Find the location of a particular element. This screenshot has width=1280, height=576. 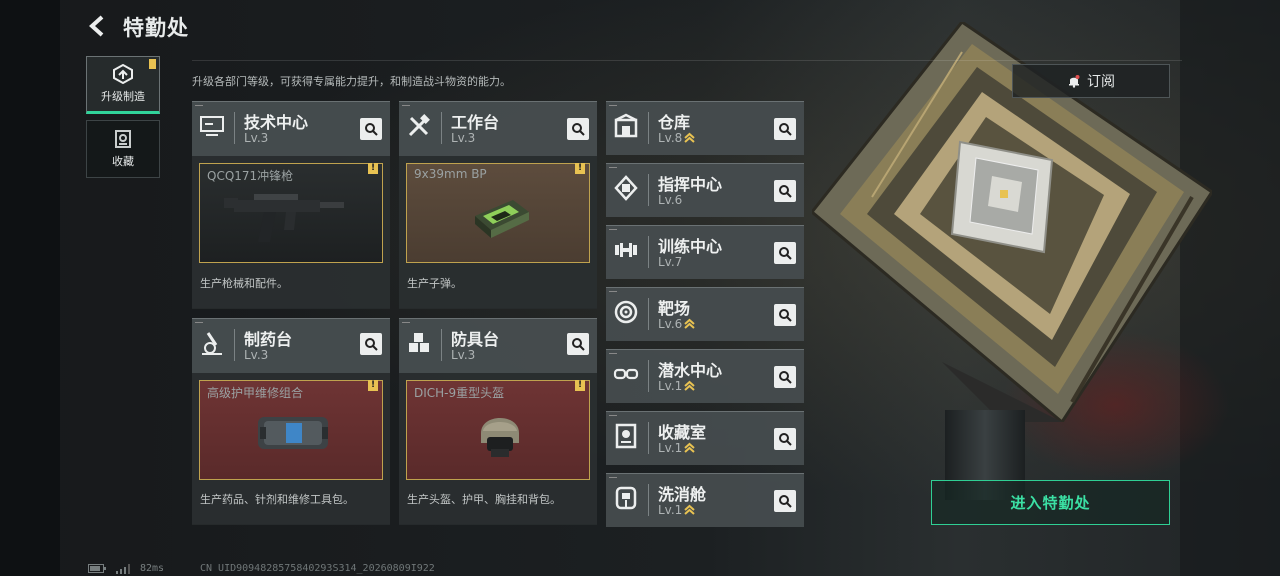

trophy-case-icon is located at coordinates (626, 436).